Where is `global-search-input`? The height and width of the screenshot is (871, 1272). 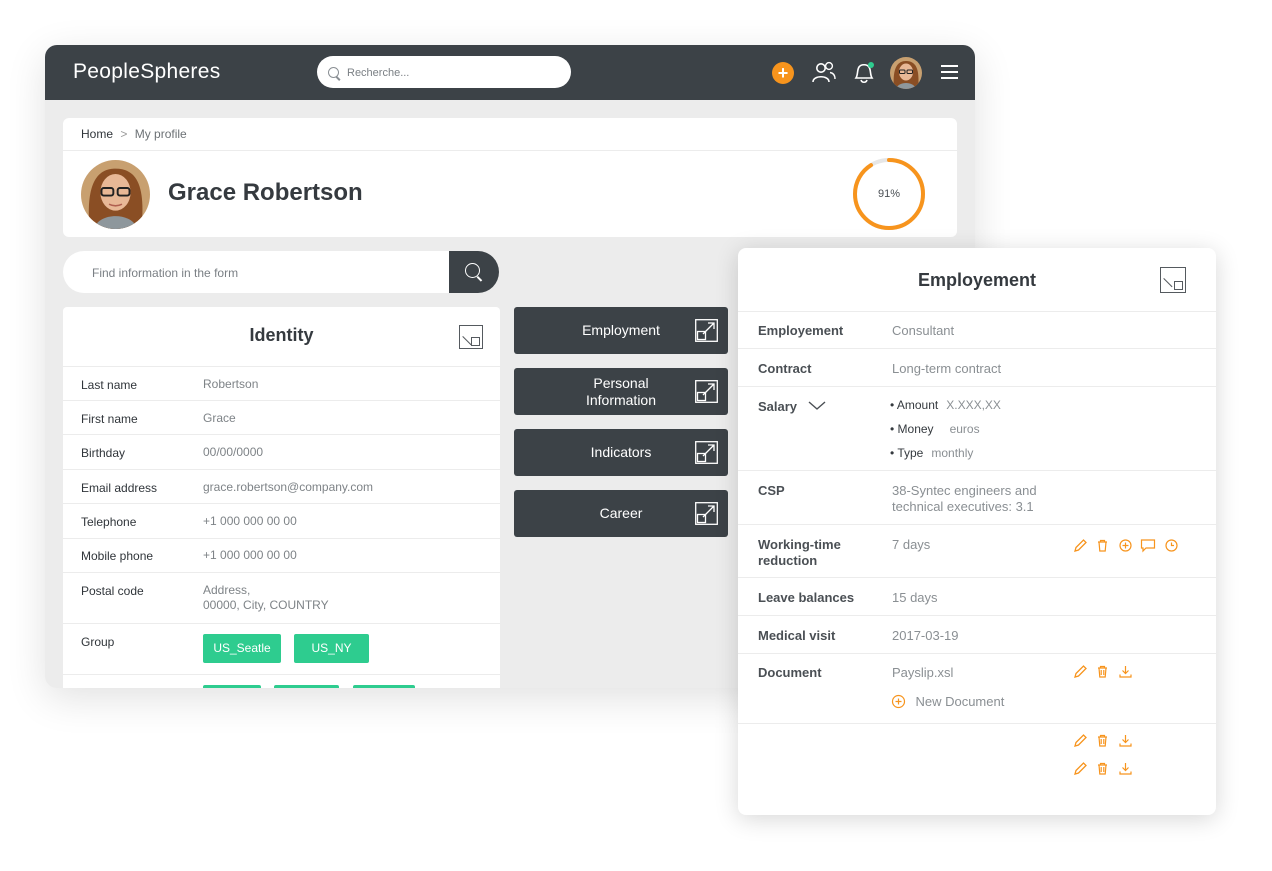
global-search-input is located at coordinates (454, 73).